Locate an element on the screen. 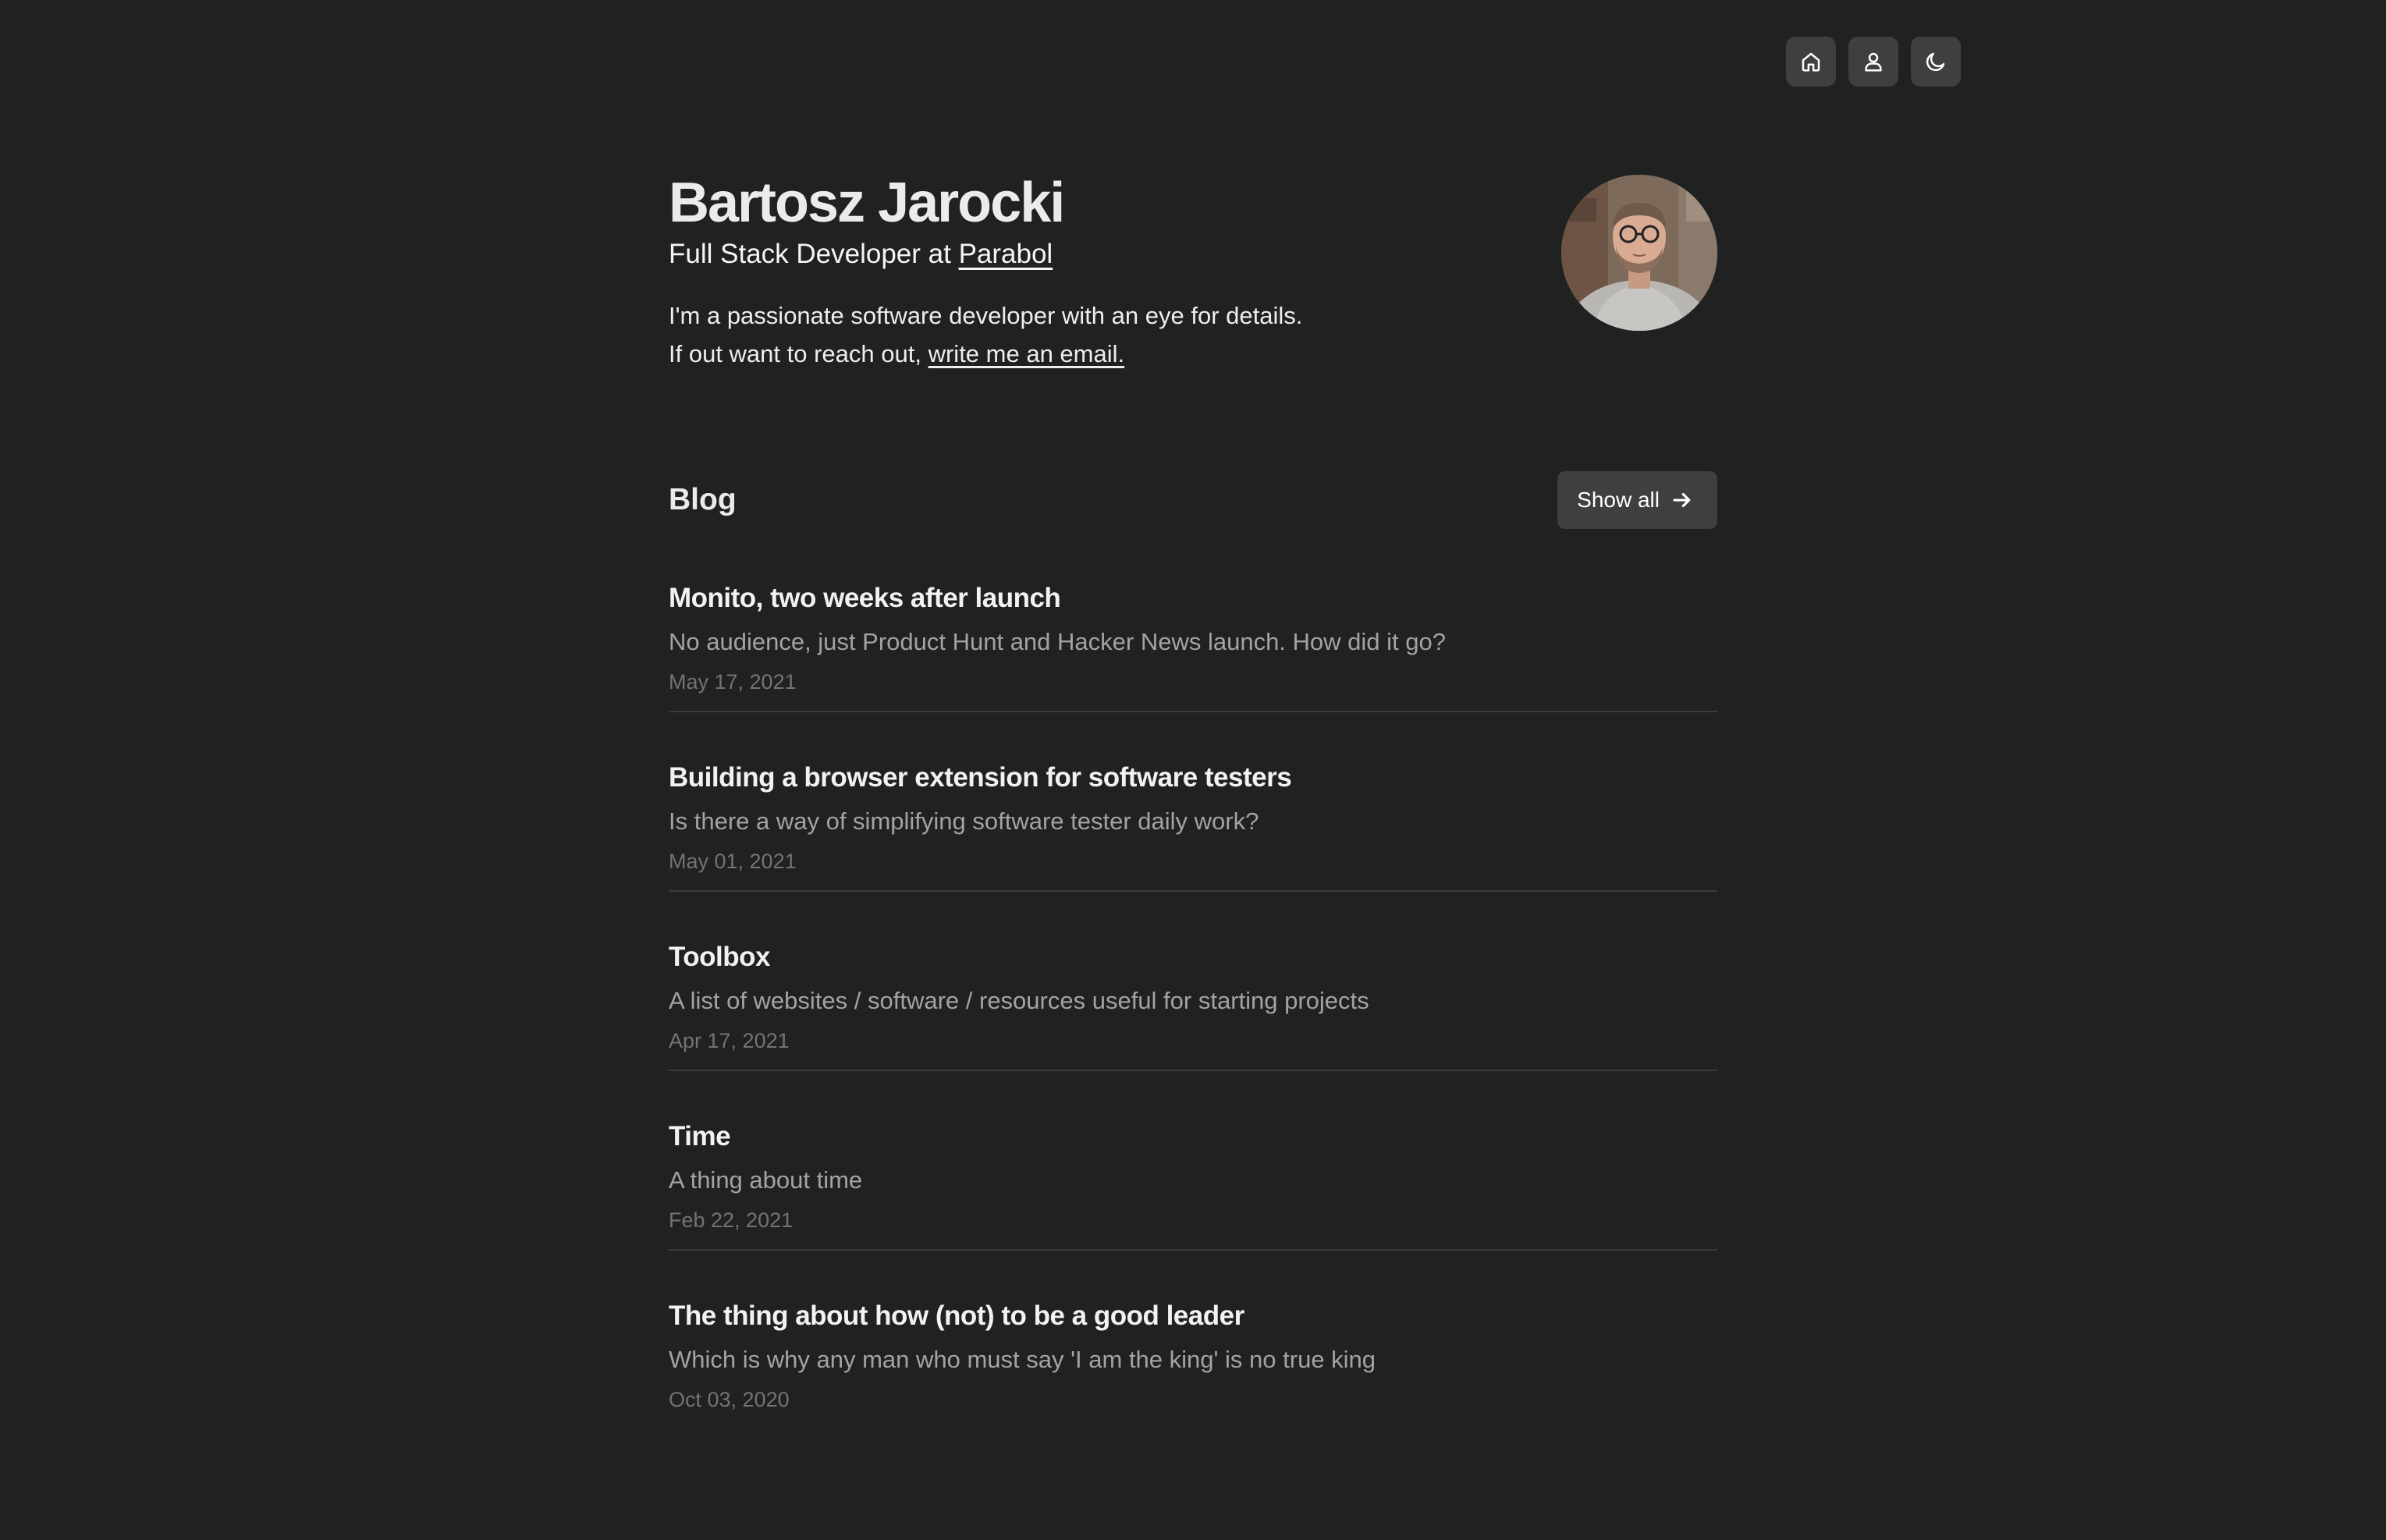 This screenshot has height=1540, width=2386. show-all-label: Show all is located at coordinates (1618, 500).